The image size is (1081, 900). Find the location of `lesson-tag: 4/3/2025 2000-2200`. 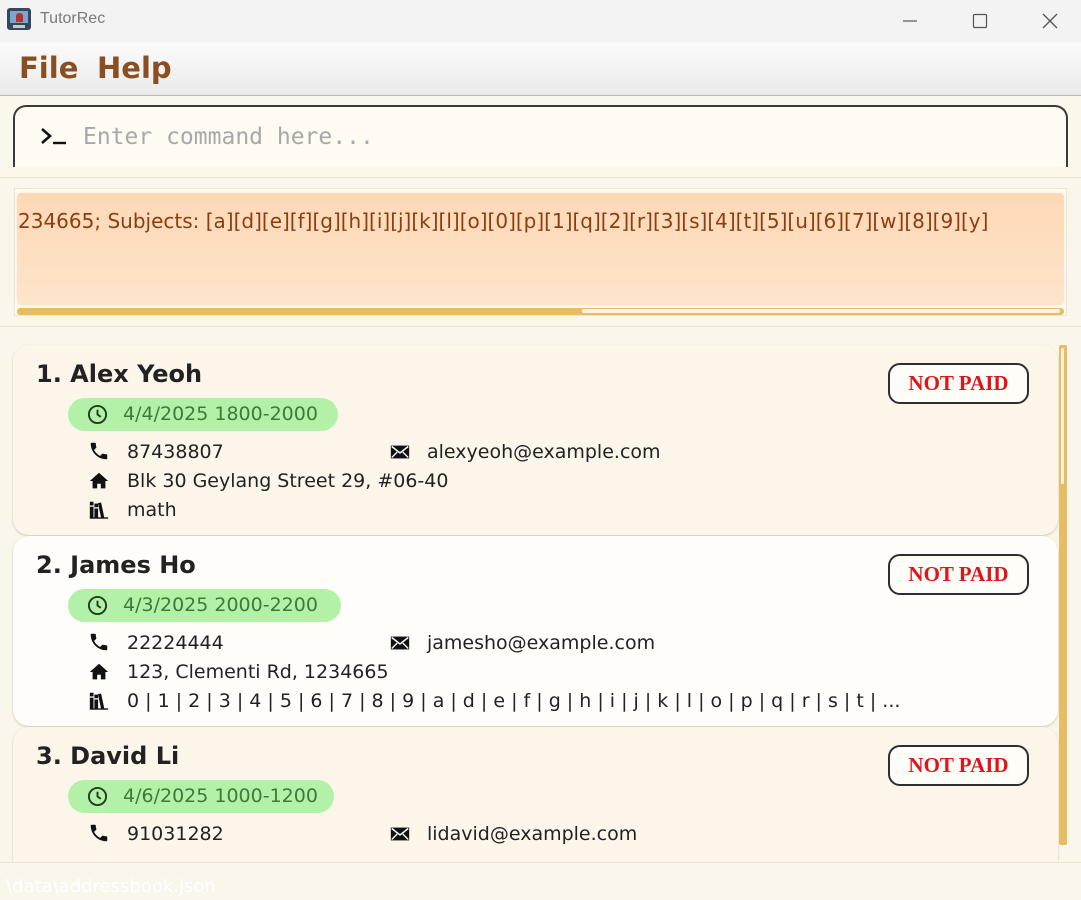

lesson-tag: 4/3/2025 2000-2200 is located at coordinates (204, 605).